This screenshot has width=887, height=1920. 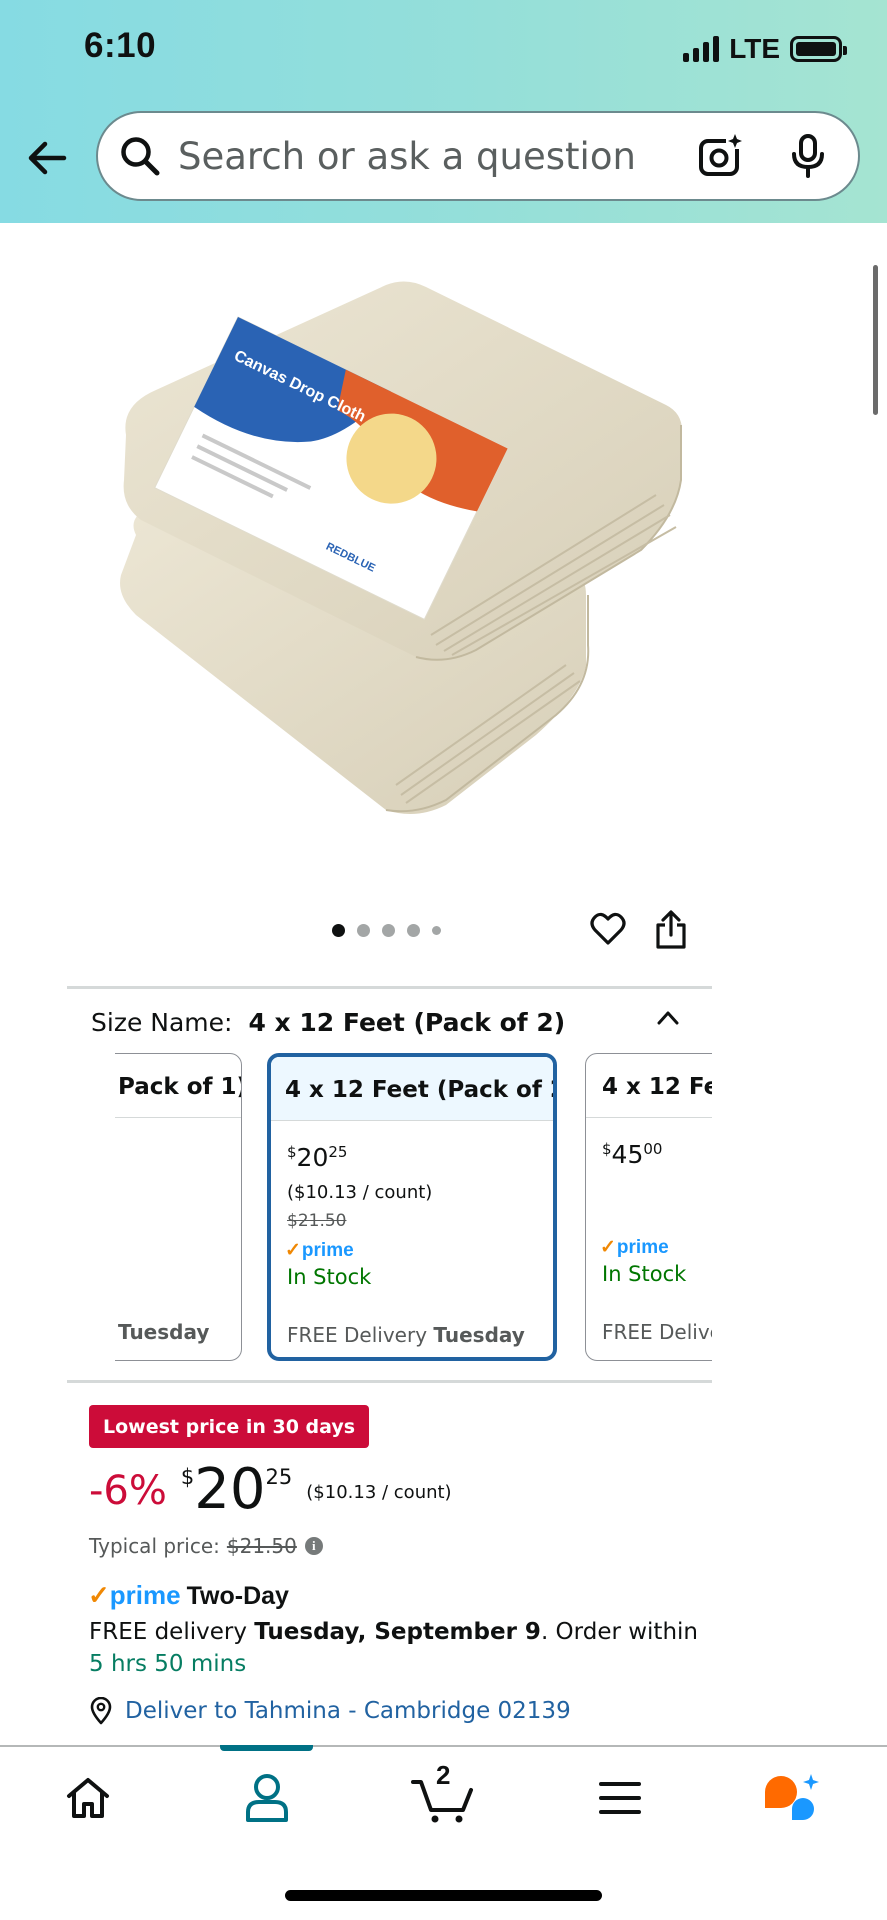 What do you see at coordinates (128, 1491) in the screenshot?
I see `discount-percent: -6%` at bounding box center [128, 1491].